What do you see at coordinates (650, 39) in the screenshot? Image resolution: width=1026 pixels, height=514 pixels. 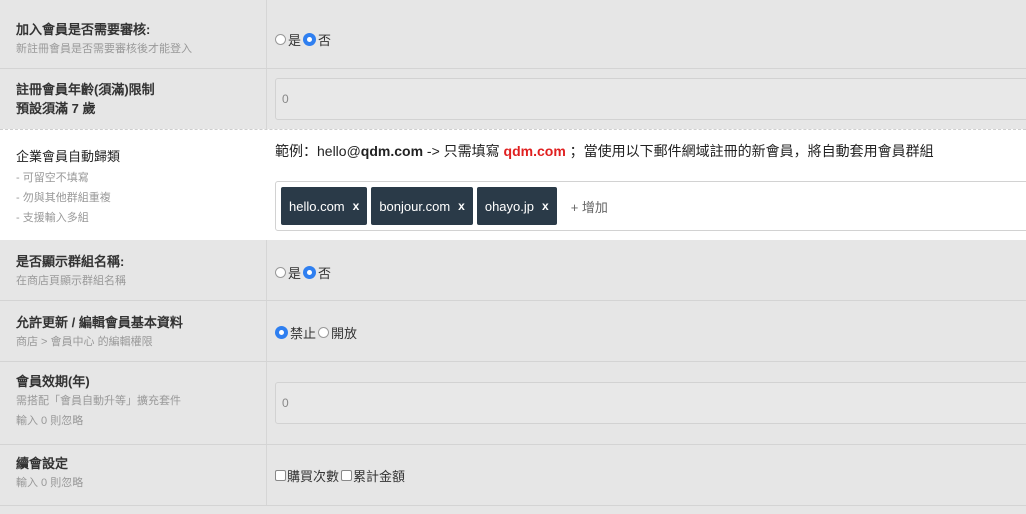 I see `review-radio-group: 是 否` at bounding box center [650, 39].